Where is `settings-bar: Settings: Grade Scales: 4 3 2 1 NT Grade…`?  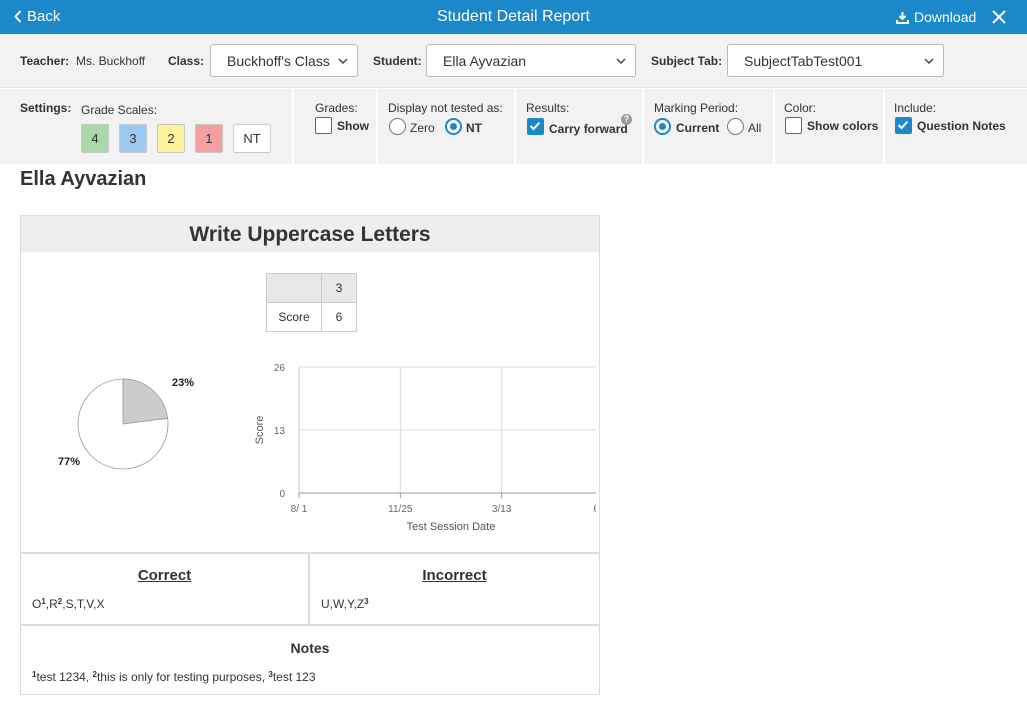
settings-bar: Settings: Grade Scales: 4 3 2 1 NT Grade… is located at coordinates (513, 126).